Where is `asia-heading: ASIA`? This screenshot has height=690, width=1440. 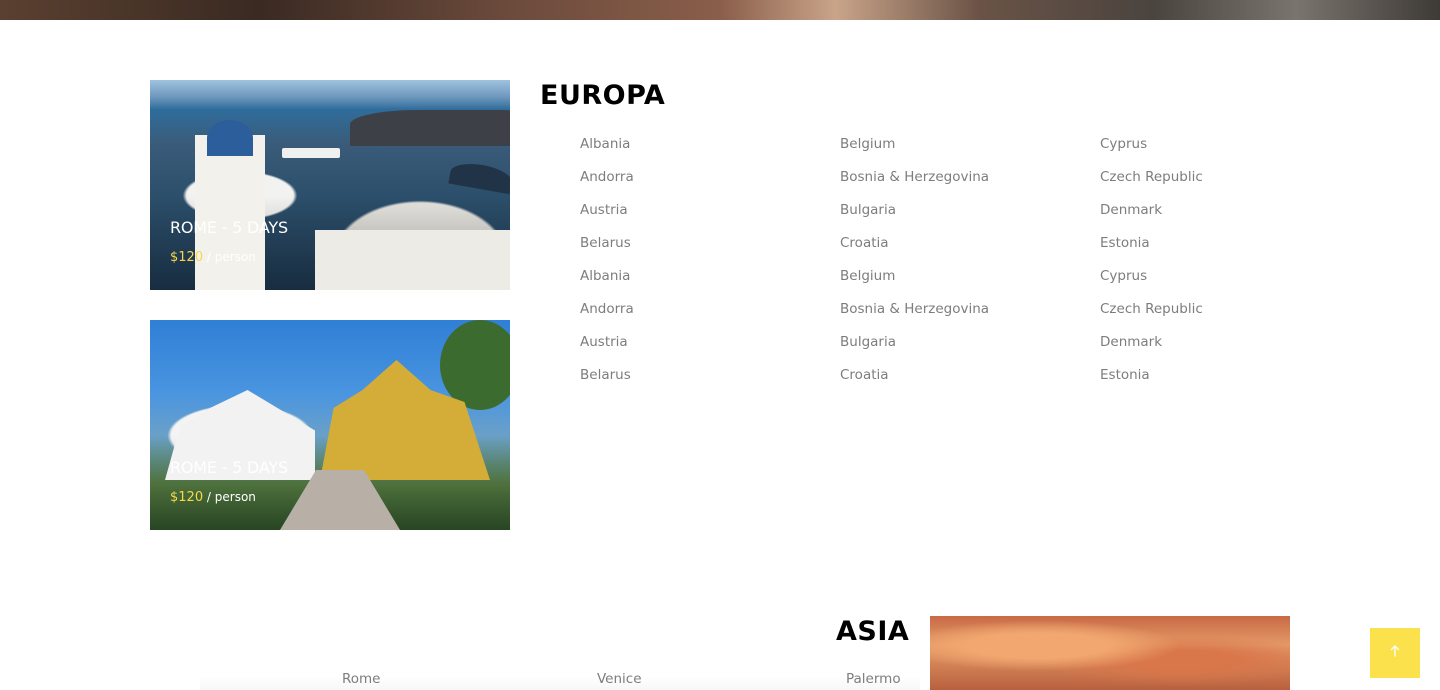
asia-heading: ASIA is located at coordinates (873, 631).